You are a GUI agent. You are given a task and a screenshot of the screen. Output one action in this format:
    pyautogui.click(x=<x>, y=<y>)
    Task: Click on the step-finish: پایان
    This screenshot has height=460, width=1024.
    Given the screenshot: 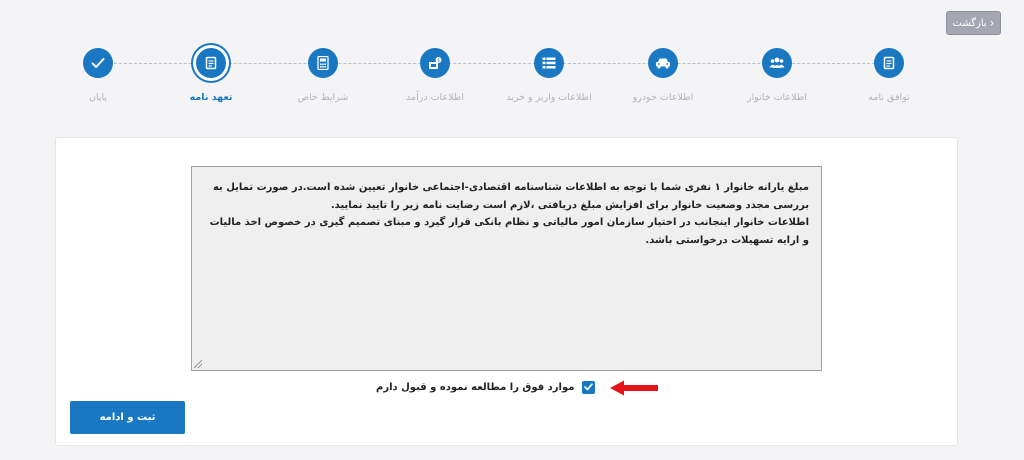 What is the action you would take?
    pyautogui.click(x=98, y=76)
    